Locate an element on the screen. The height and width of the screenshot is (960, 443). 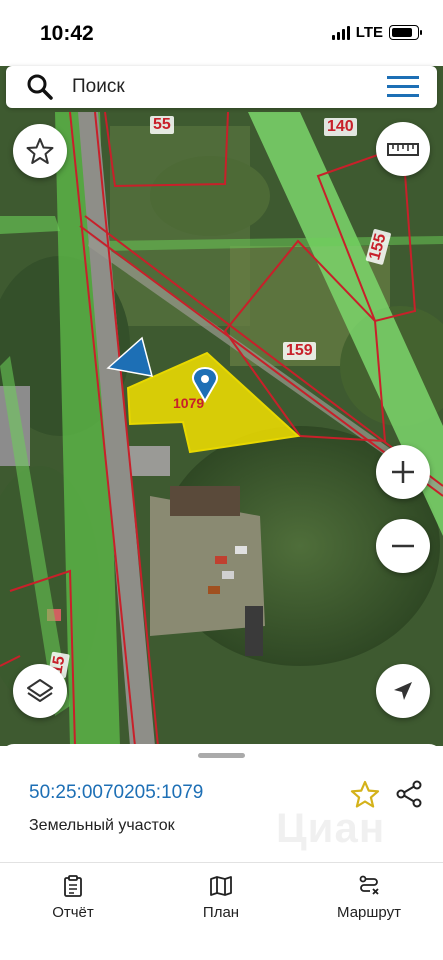
route-icon is located at coordinates (369, 885).